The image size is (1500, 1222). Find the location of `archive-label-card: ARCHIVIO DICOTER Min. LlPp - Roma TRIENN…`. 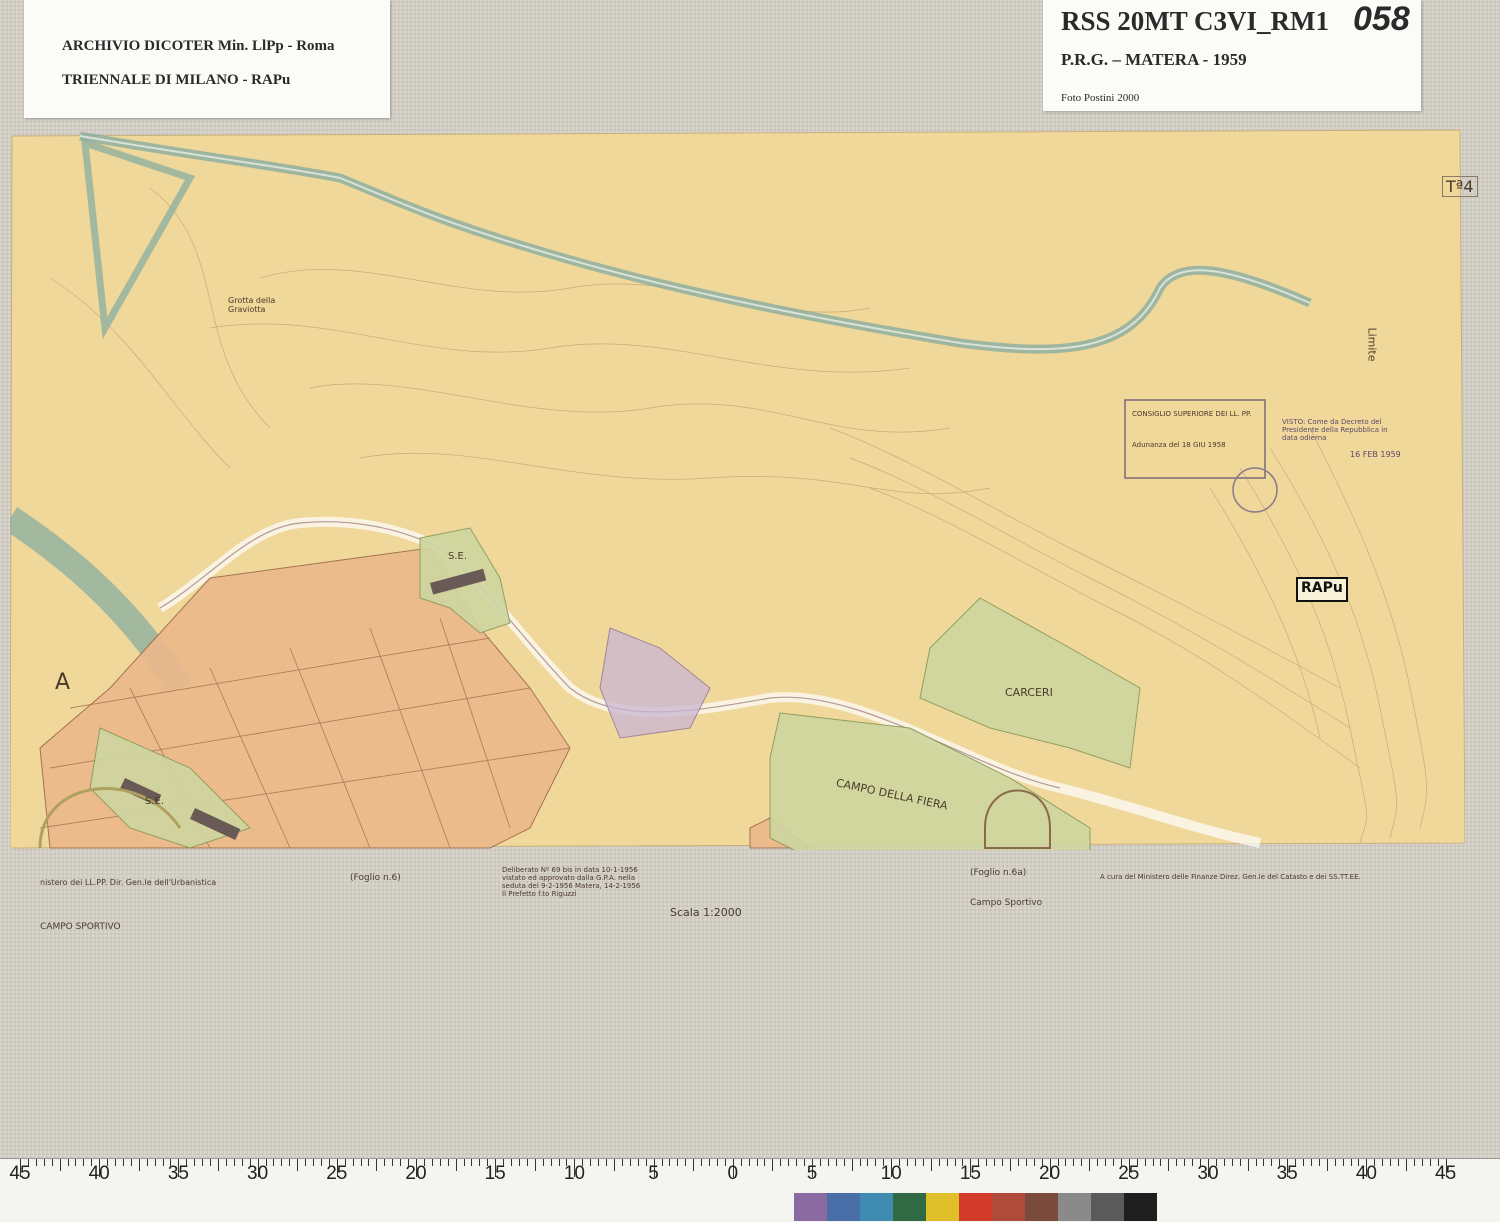

archive-label-card: ARCHIVIO DICOTER Min. LlPp - Roma TRIENN… is located at coordinates (207, 59).